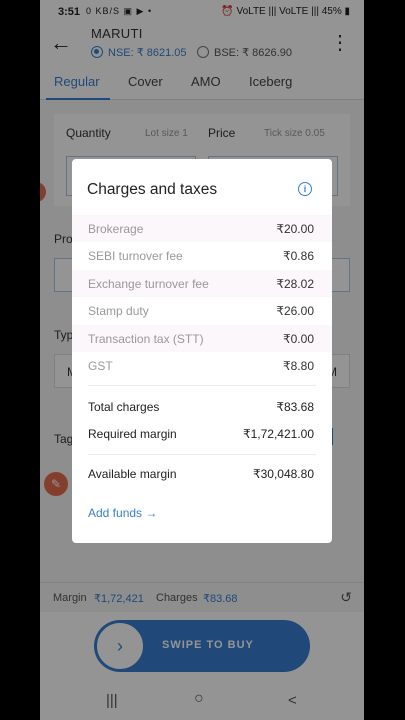 The height and width of the screenshot is (720, 405). What do you see at coordinates (100, 366) in the screenshot?
I see `charge-label: GST` at bounding box center [100, 366].